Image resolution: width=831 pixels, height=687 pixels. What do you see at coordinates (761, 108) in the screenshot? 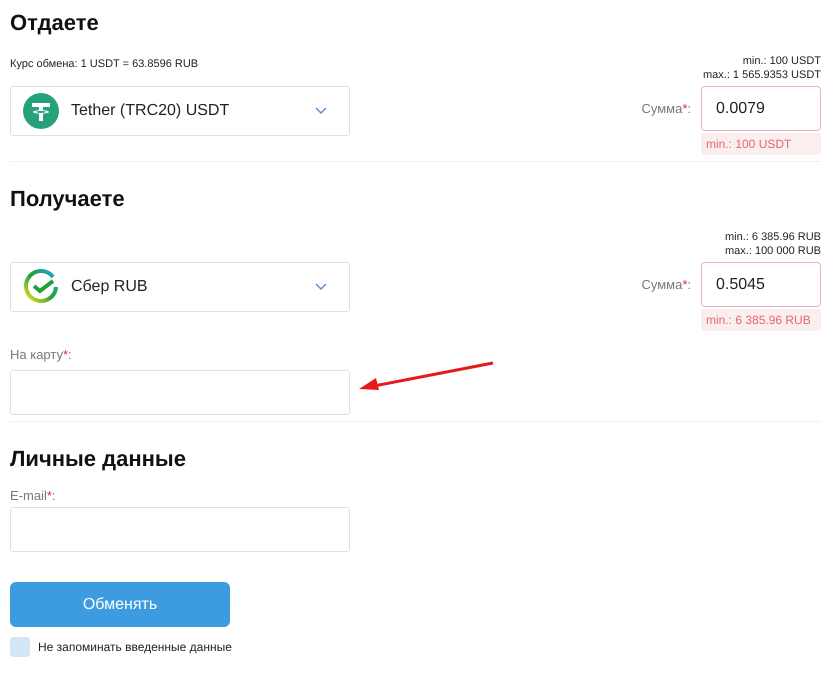
I see `amount-field: 0.0079` at bounding box center [761, 108].